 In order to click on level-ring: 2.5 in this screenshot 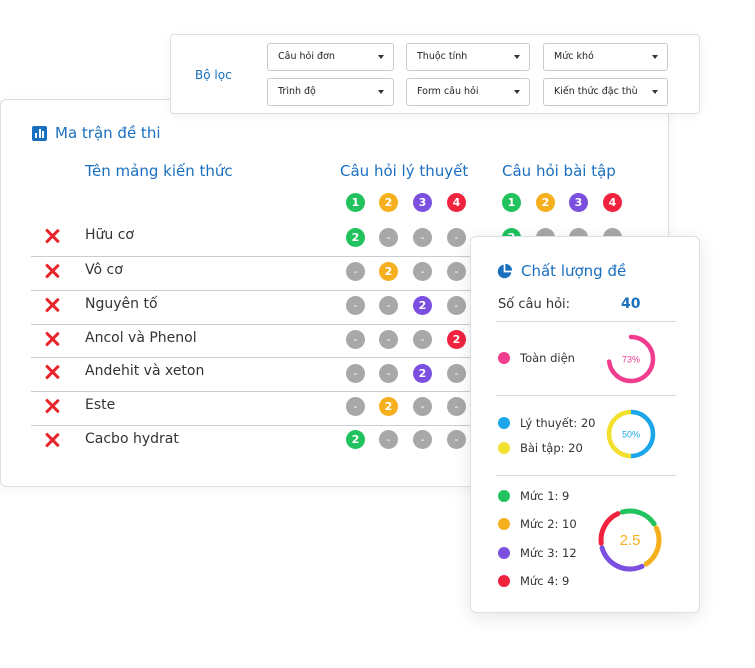, I will do `click(630, 540)`.